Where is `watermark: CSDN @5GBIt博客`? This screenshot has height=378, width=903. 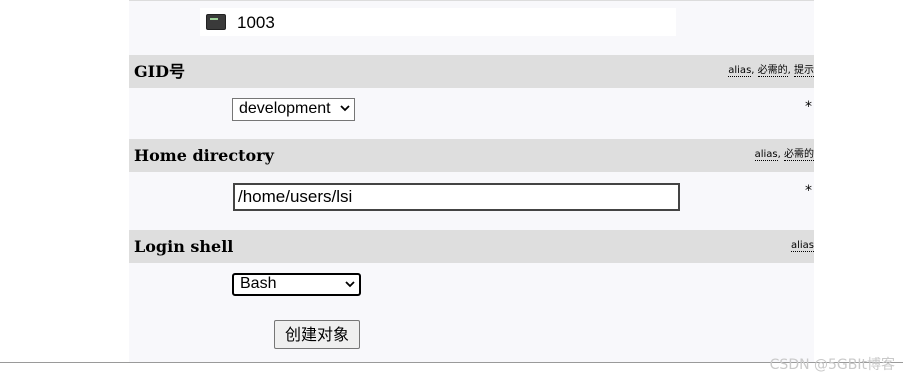
watermark: CSDN @5GBIt博客 is located at coordinates (832, 365).